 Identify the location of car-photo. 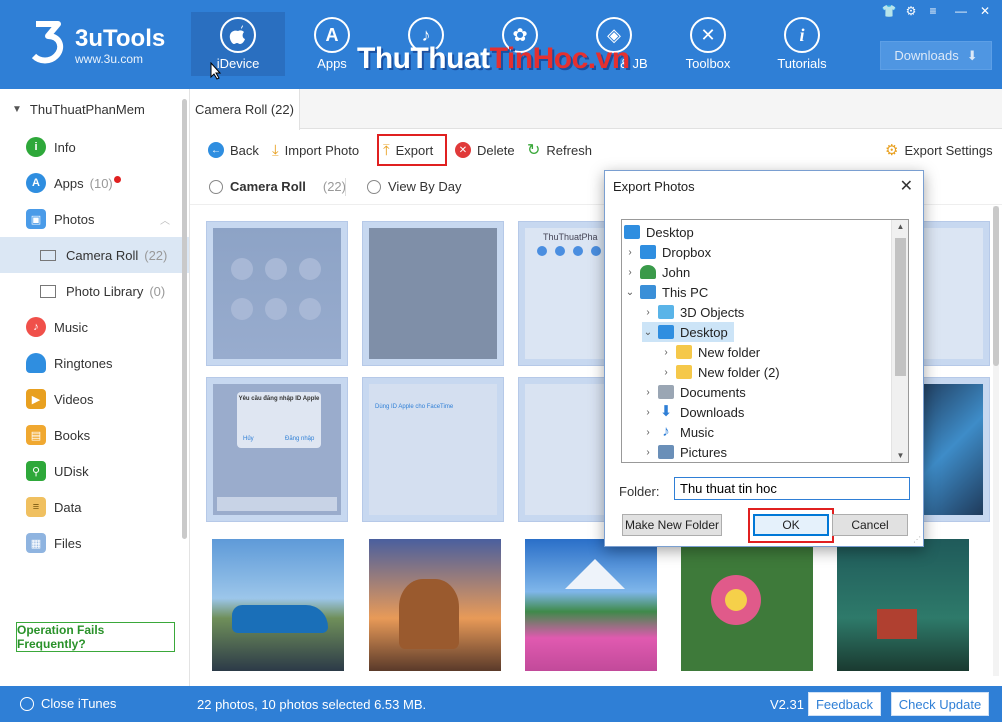
(278, 605).